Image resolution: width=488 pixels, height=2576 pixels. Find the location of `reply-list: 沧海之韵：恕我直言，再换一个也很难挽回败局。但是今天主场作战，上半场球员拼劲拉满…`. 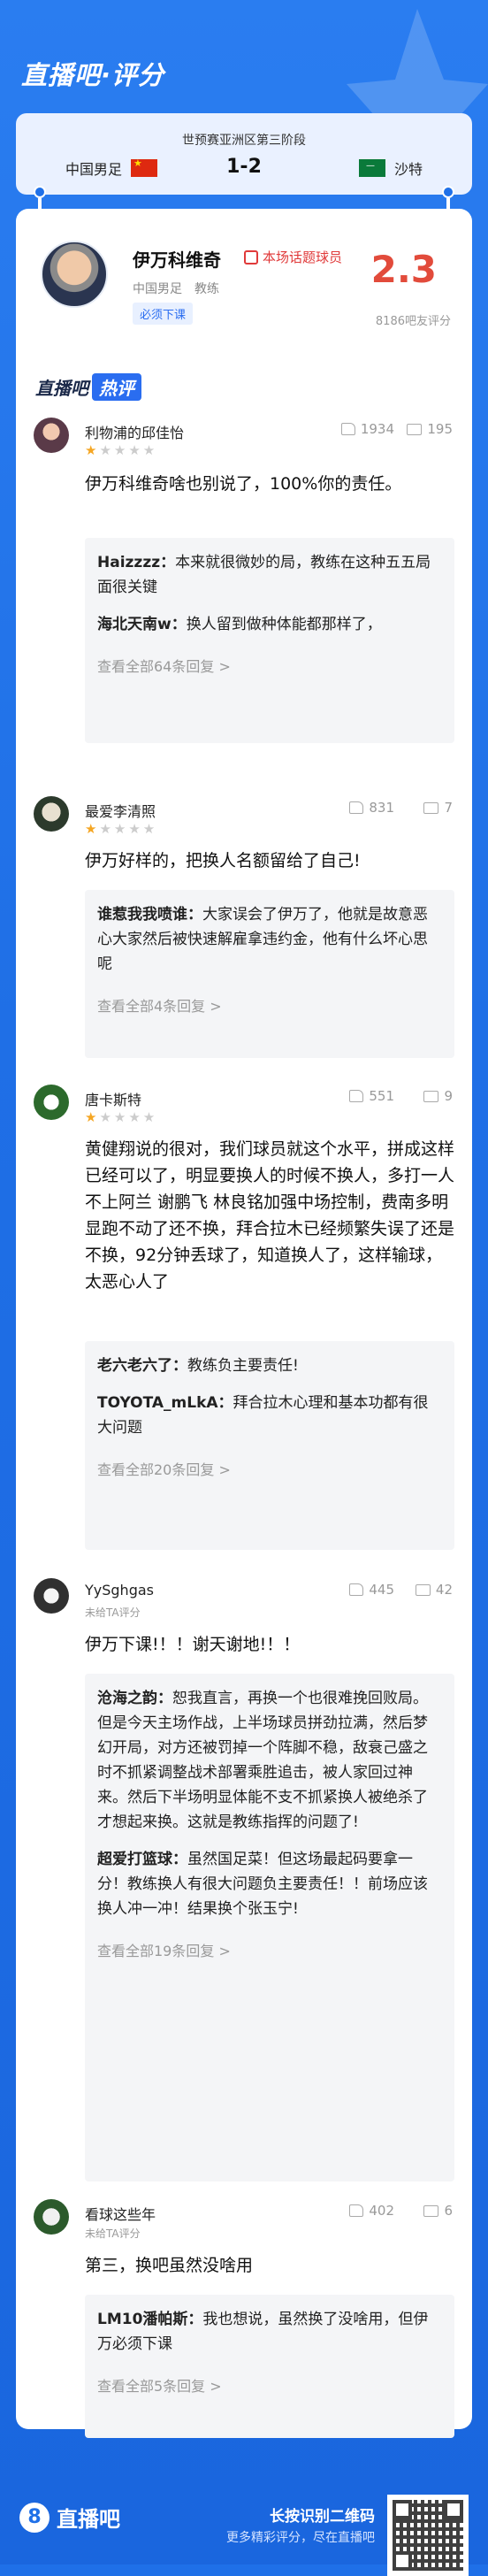

reply-list: 沧海之韵：恕我直言，再换一个也很难挽回败局。但是今天主场作战，上半场球员拼劲拉满… is located at coordinates (269, 1927).